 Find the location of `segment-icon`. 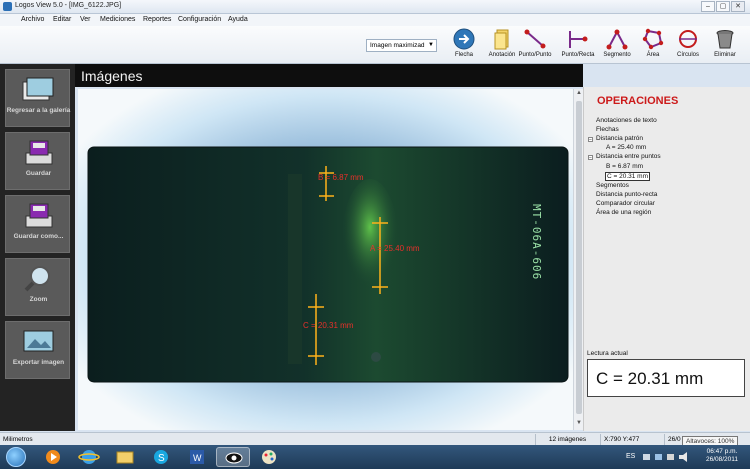

segment-icon is located at coordinates (617, 39).